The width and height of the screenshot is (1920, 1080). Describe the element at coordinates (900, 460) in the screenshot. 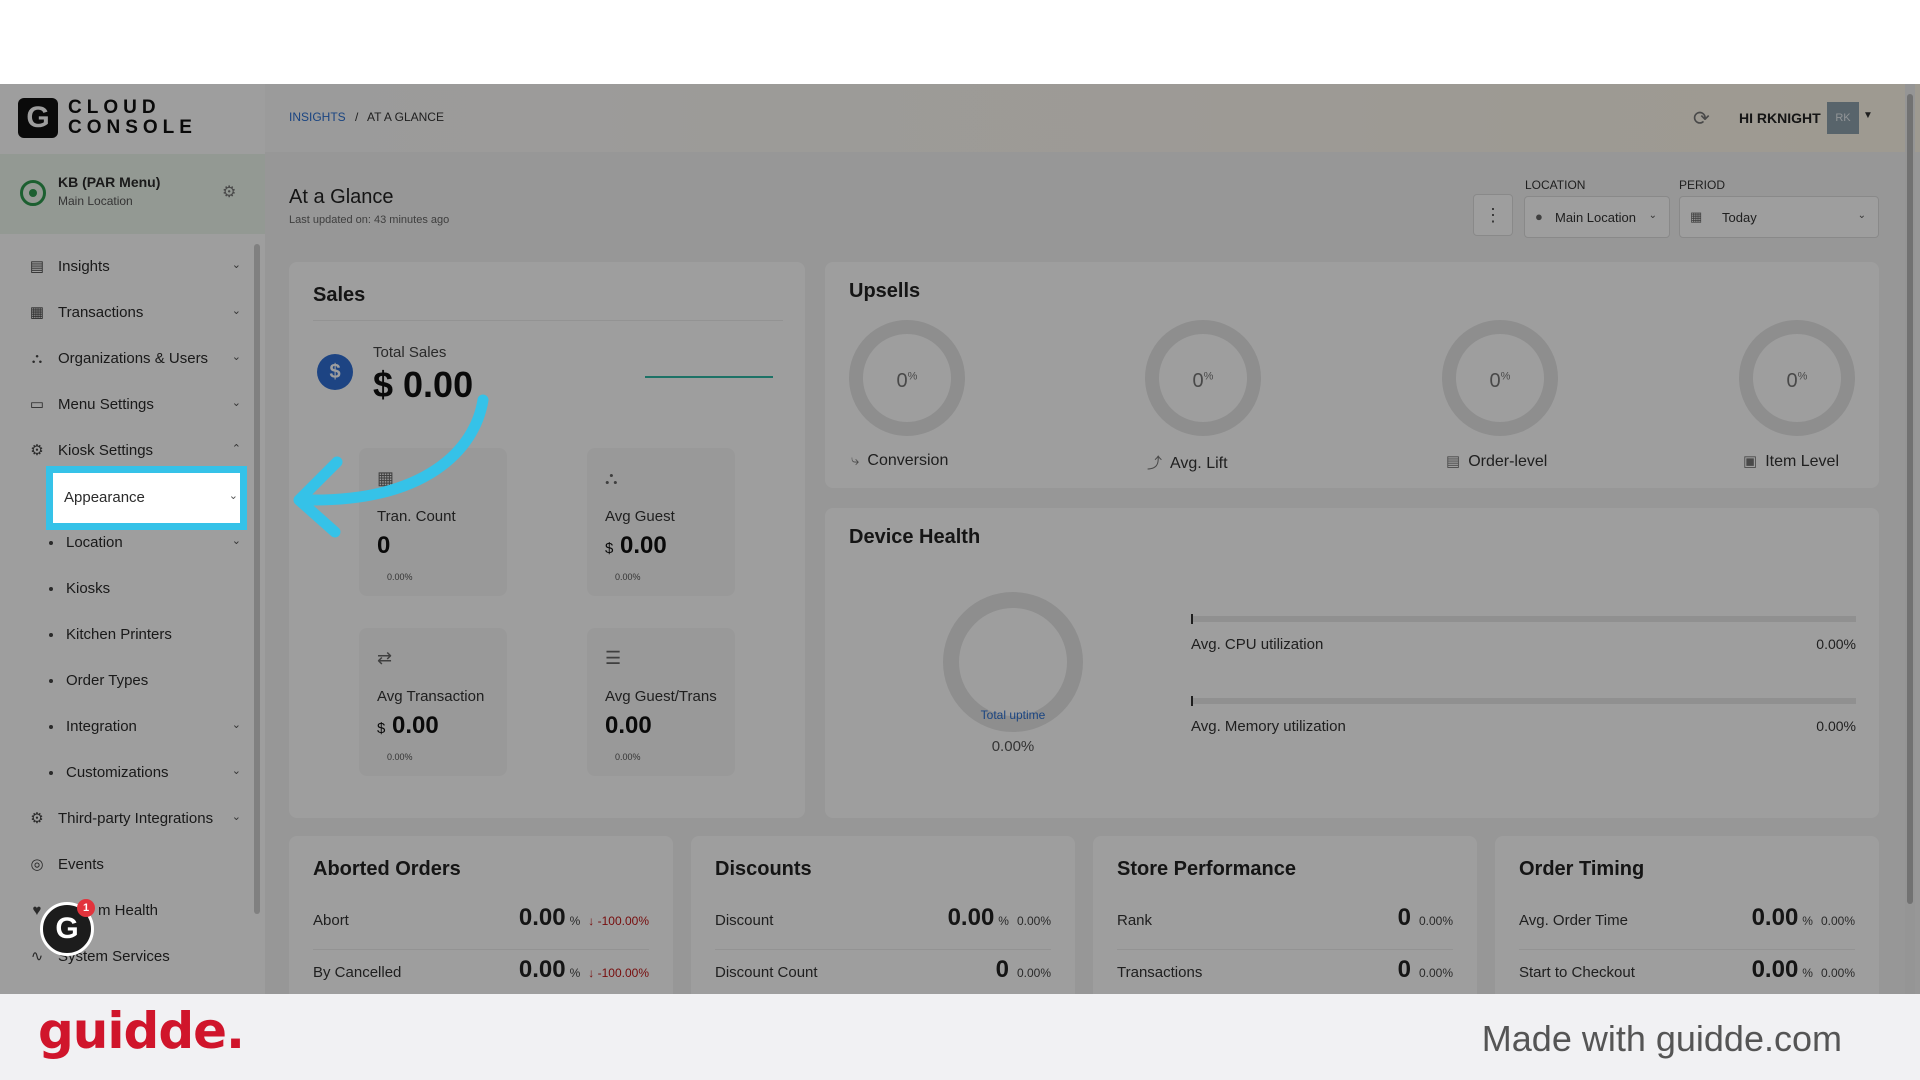

I see `conversion-label: ⤷ Conversion` at that location.